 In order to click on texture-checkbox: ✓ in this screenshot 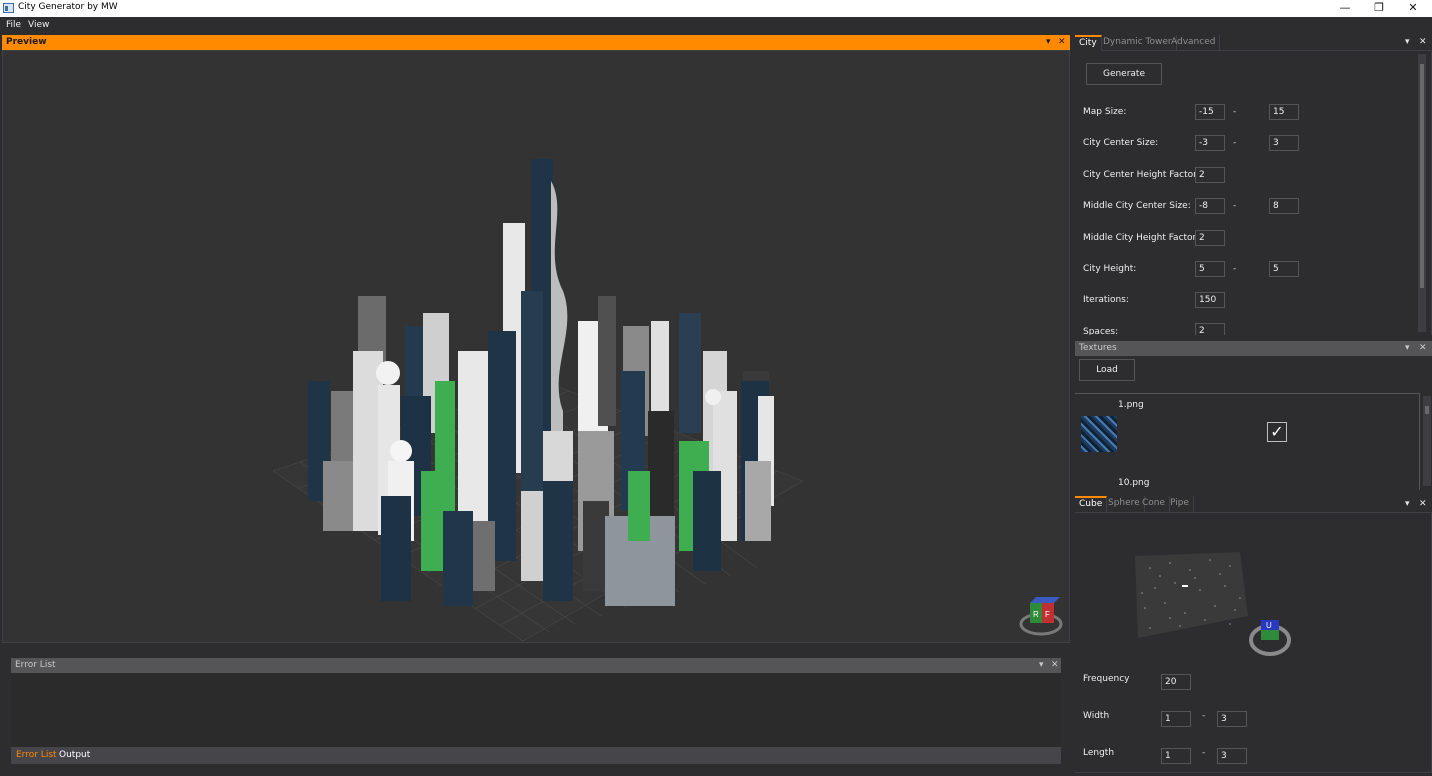, I will do `click(1277, 432)`.